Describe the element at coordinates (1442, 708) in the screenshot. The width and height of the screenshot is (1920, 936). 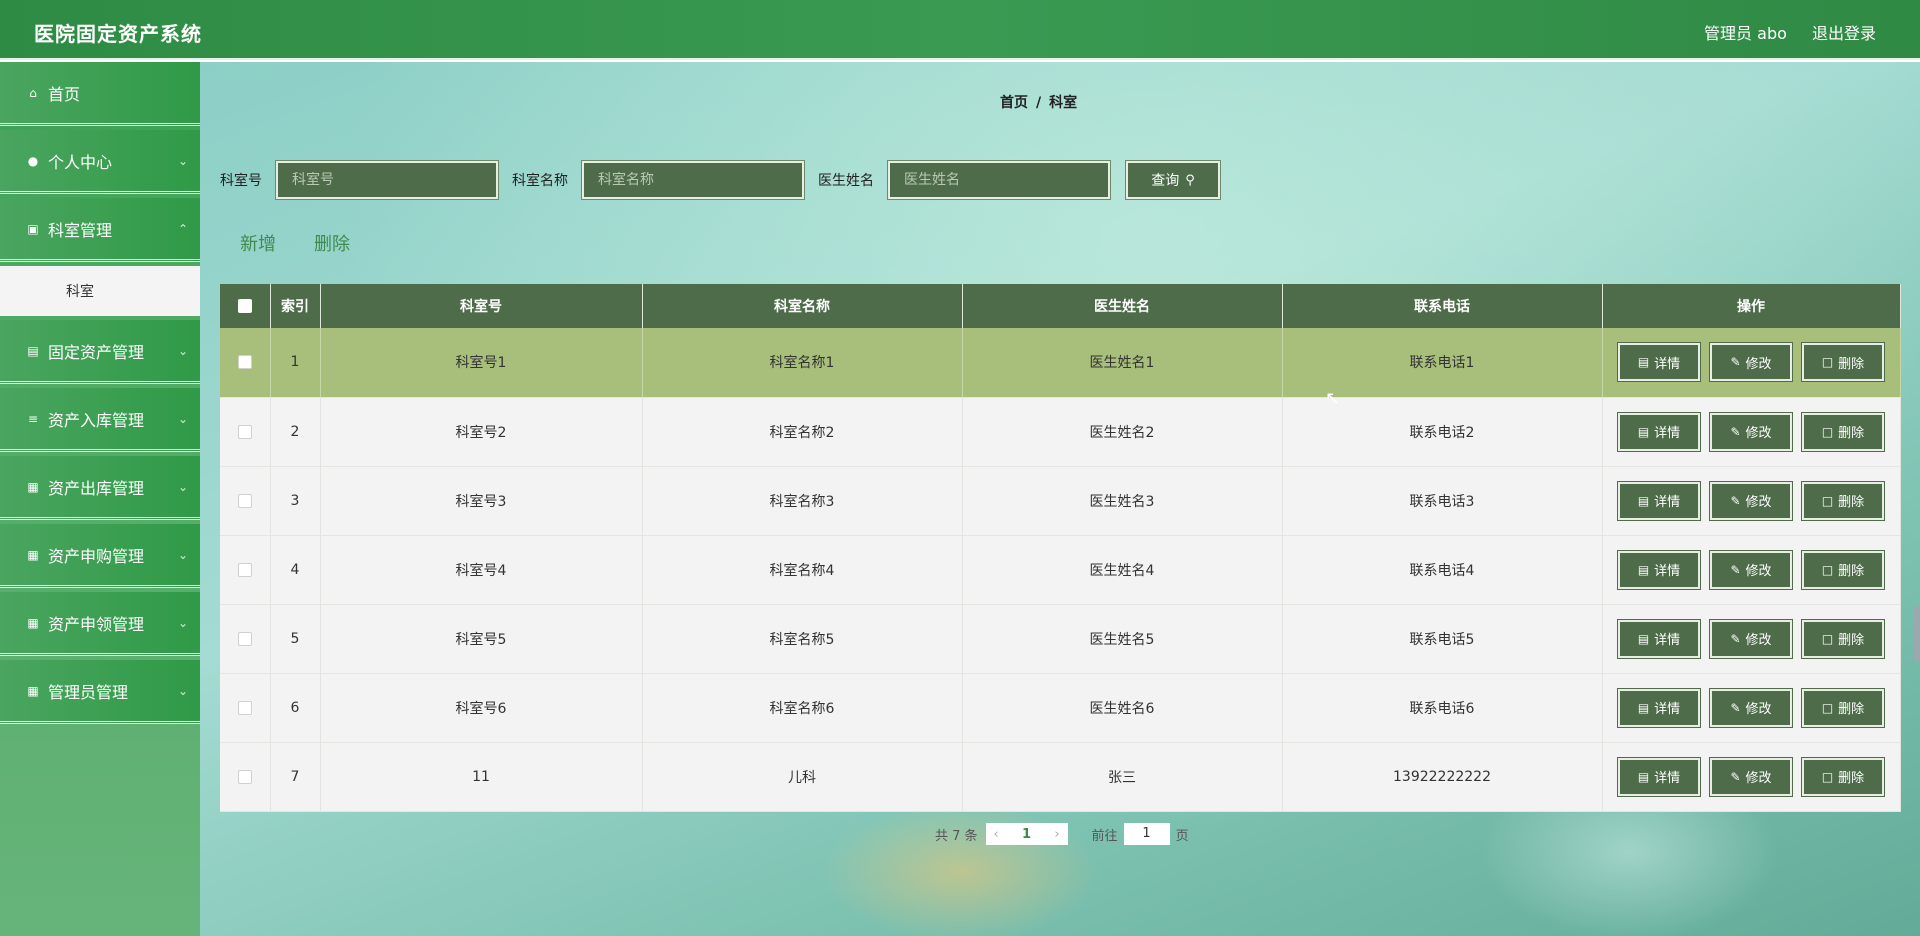
I see `row-phone: 联系电话6` at that location.